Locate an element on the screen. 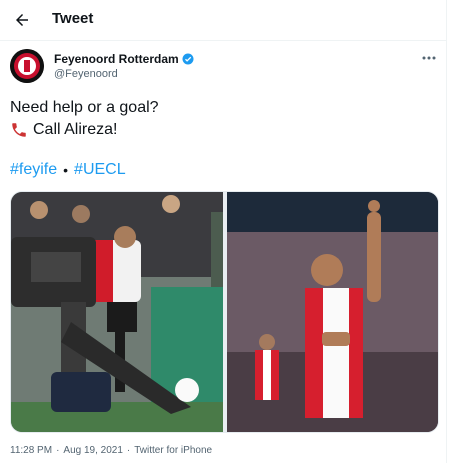  arrow-left-icon is located at coordinates (22, 20).